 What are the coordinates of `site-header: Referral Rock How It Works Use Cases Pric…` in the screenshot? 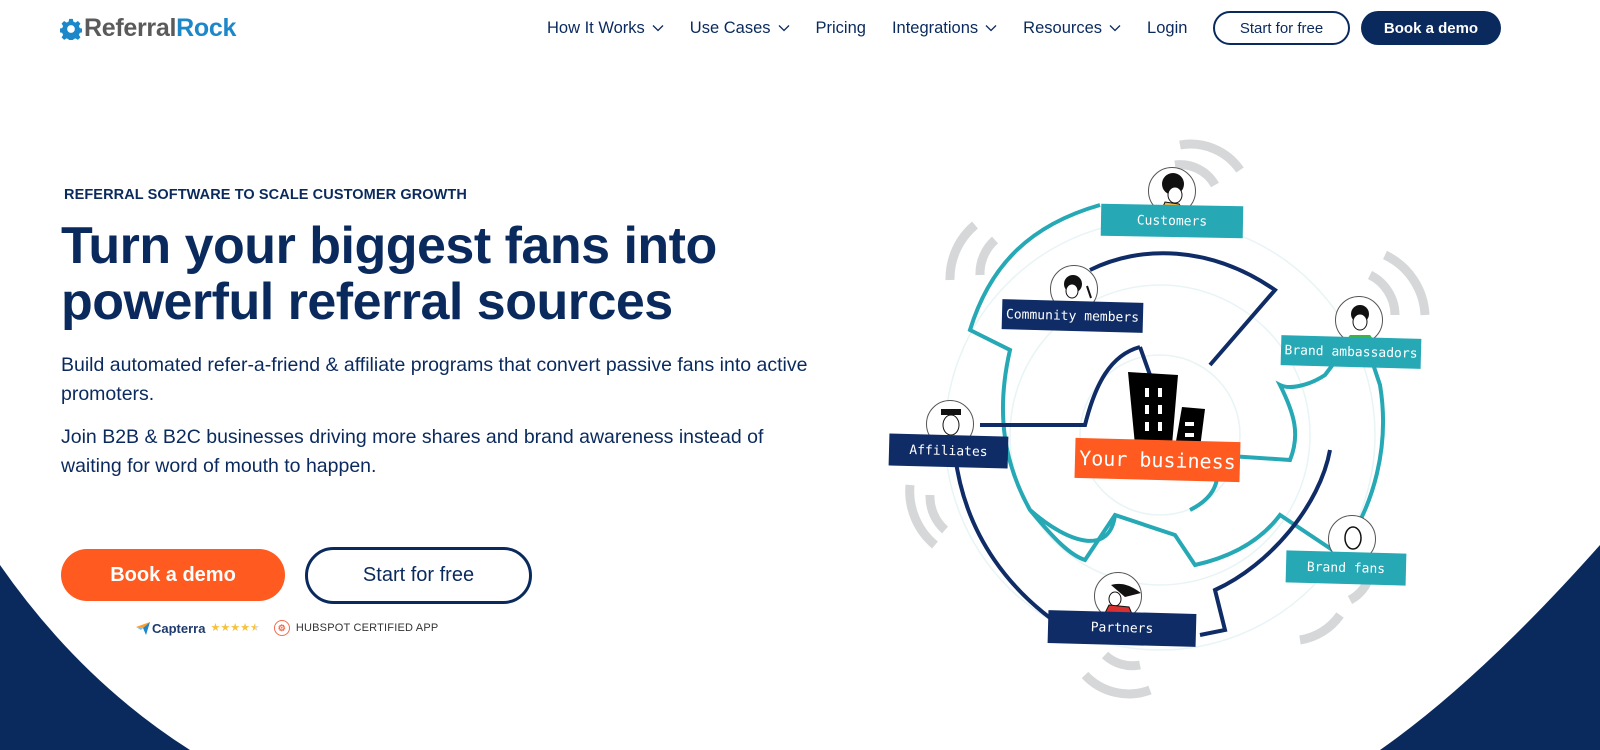 It's located at (800, 28).